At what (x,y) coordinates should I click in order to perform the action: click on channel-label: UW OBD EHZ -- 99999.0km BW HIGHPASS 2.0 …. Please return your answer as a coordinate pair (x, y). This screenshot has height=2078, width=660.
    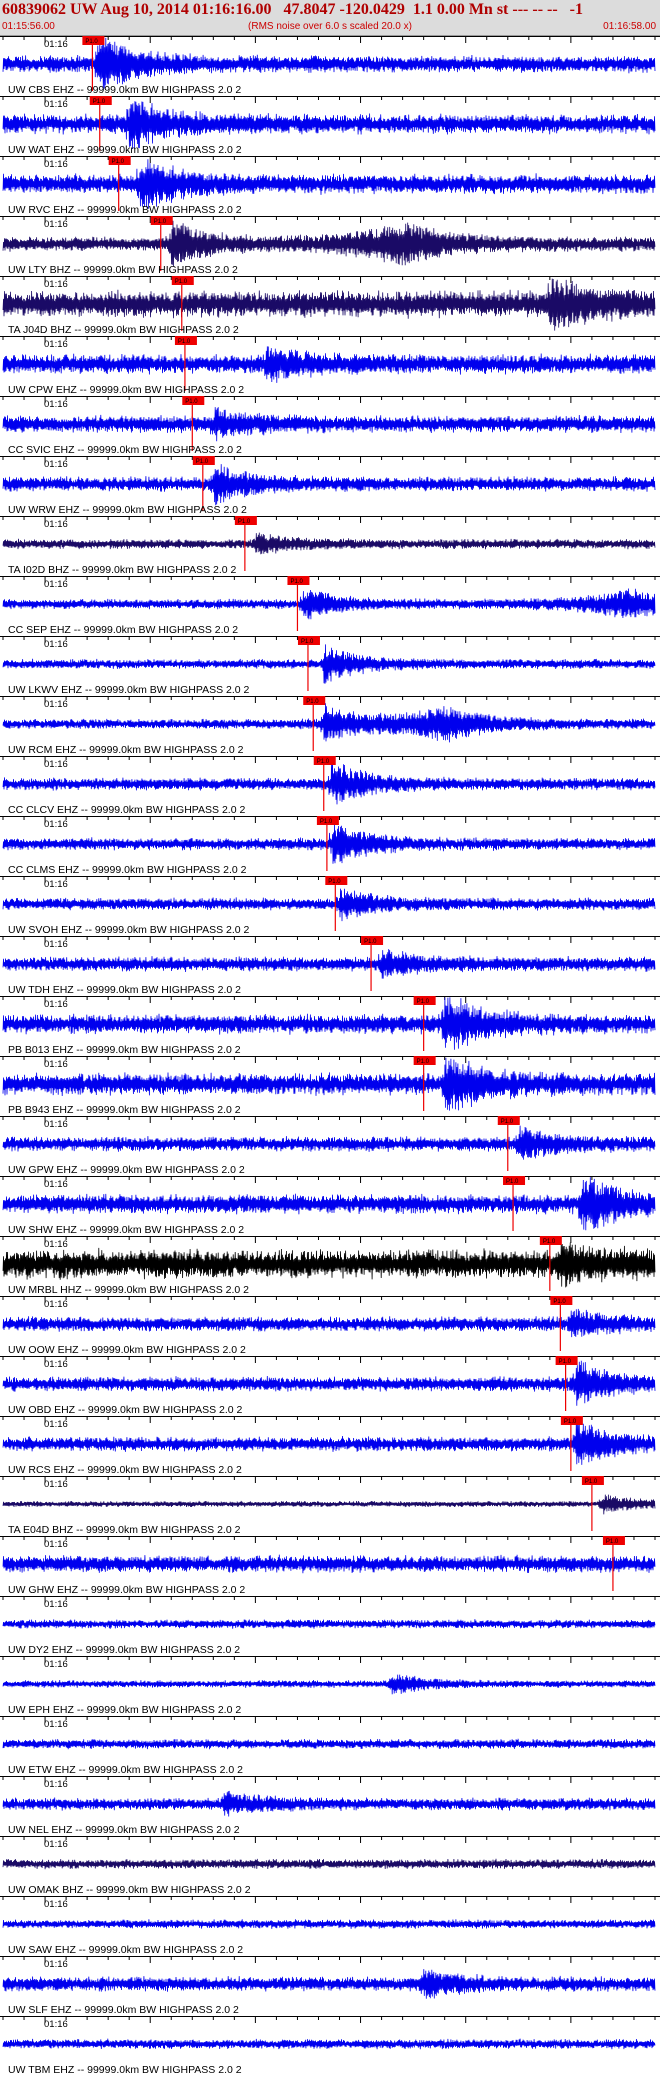
    Looking at the image, I should click on (125, 1410).